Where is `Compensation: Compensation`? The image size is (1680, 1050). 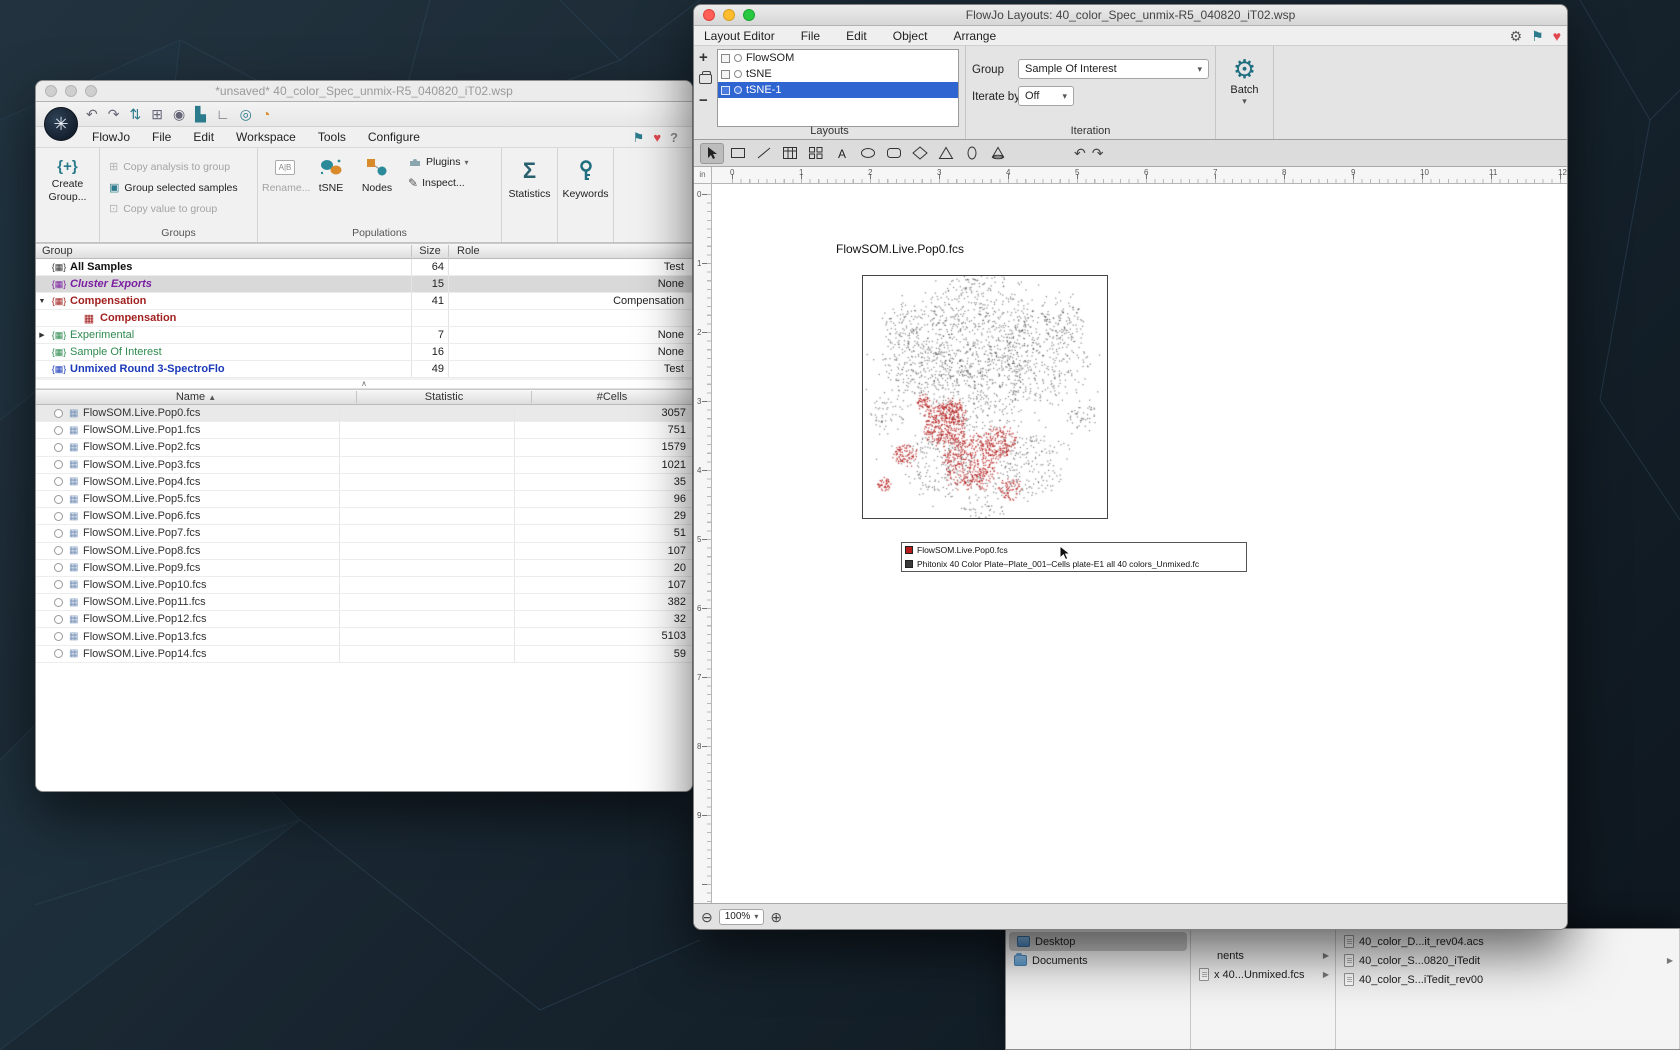
Compensation: Compensation is located at coordinates (364, 318).